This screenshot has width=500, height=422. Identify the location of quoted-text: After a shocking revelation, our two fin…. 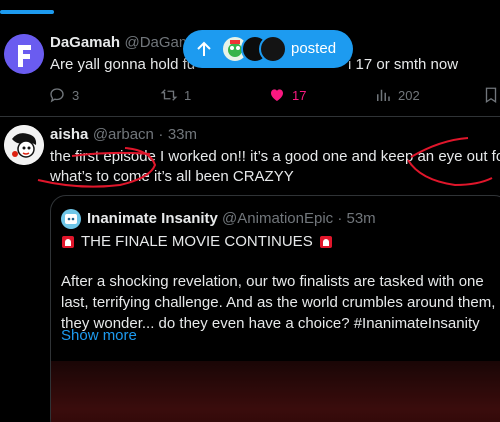
(278, 302).